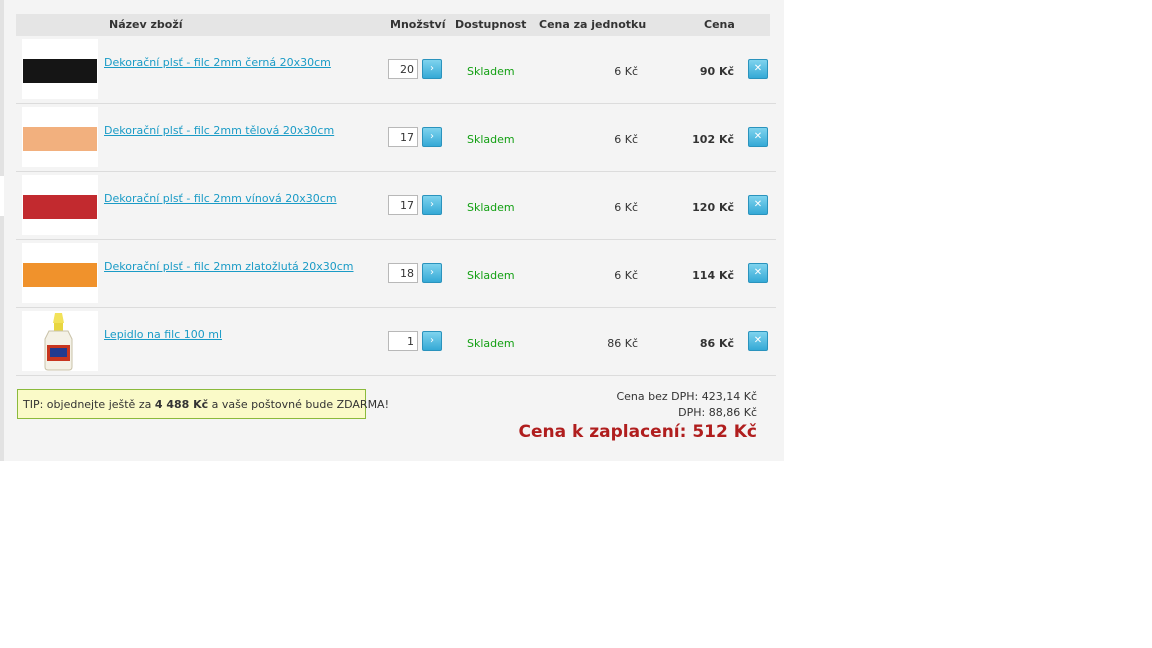 The image size is (1152, 648). I want to click on row-price: 90 Kč, so click(716, 71).